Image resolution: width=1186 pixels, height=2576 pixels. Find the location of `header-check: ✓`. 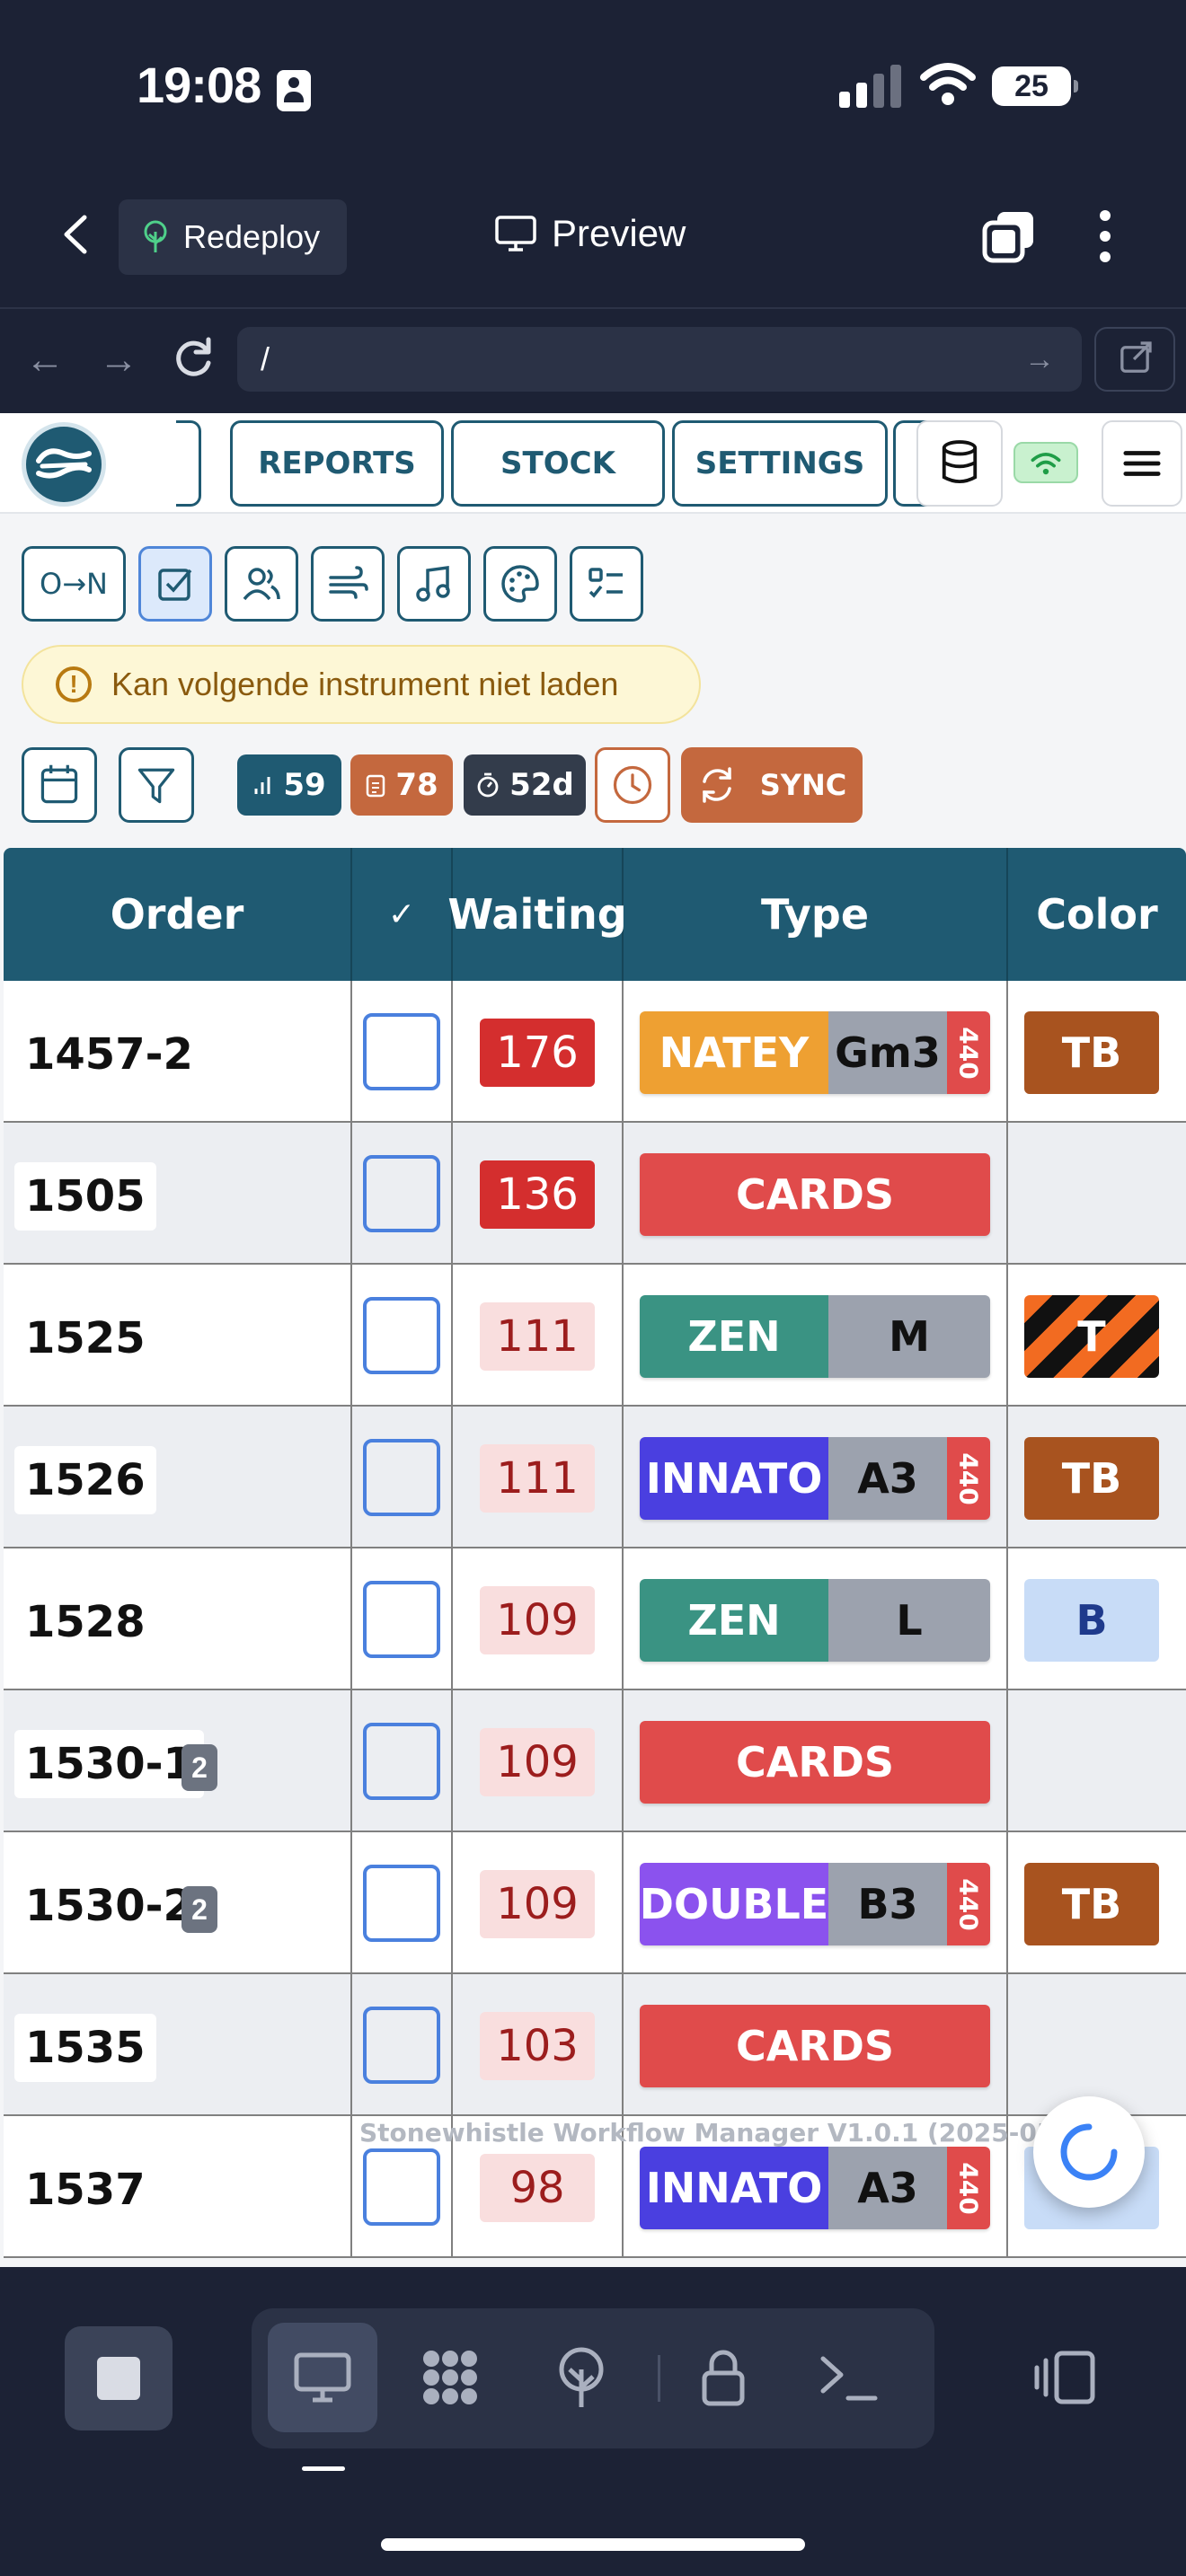

header-check: ✓ is located at coordinates (402, 914).